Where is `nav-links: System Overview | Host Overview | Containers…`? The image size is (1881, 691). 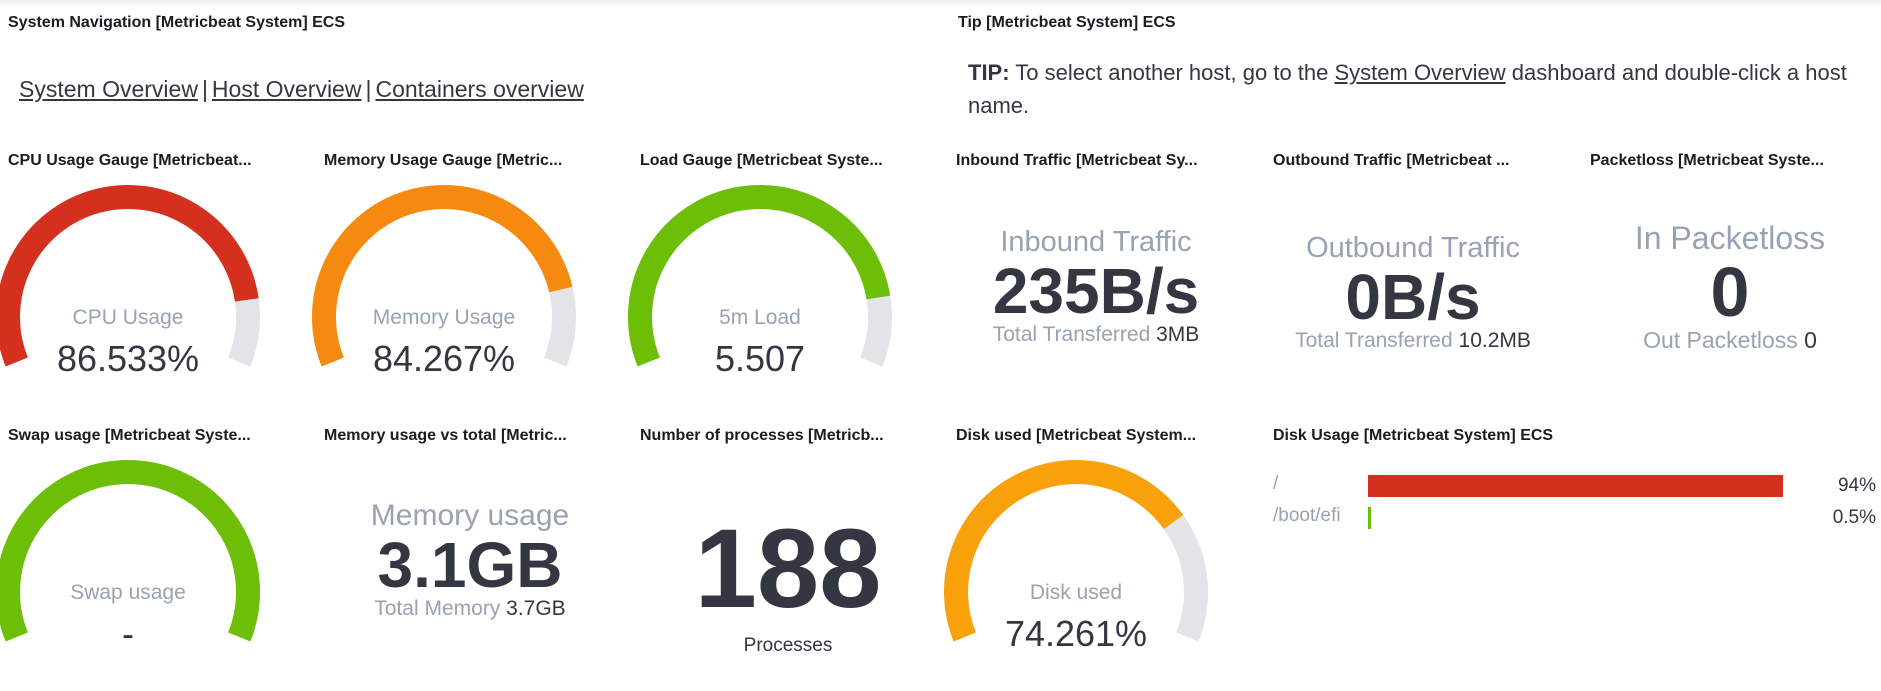
nav-links: System Overview | Host Overview | Containers… is located at coordinates (301, 89).